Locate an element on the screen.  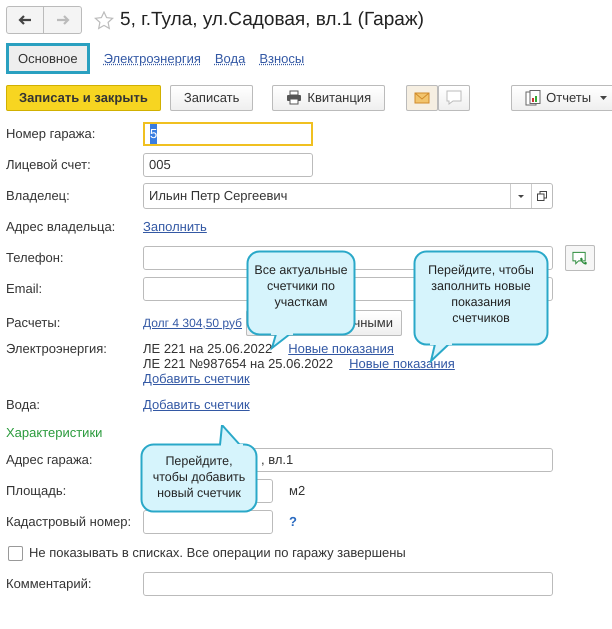
window-title: 5, г.Тула, ул.Садовая, вл.1 (Гараж) is located at coordinates (272, 20).